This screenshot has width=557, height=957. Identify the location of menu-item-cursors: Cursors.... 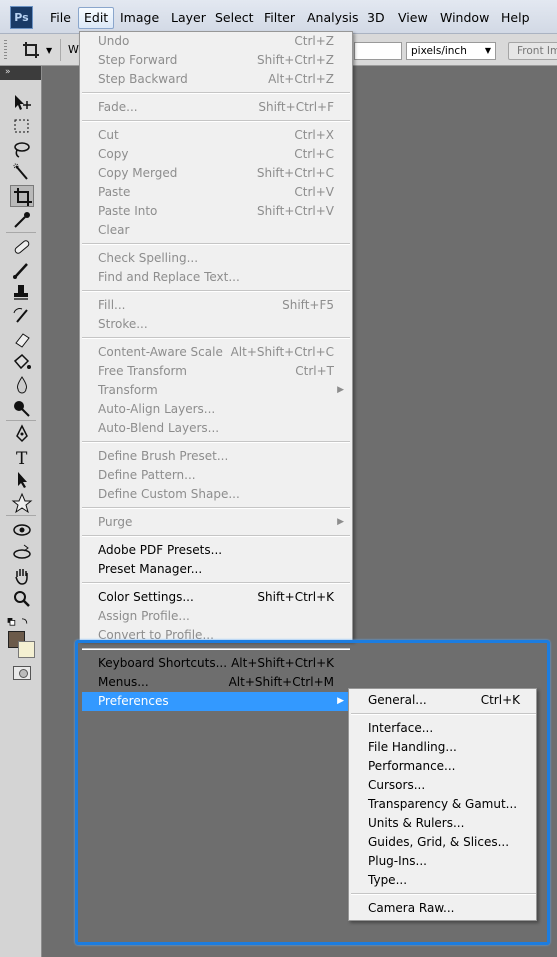
(443, 785).